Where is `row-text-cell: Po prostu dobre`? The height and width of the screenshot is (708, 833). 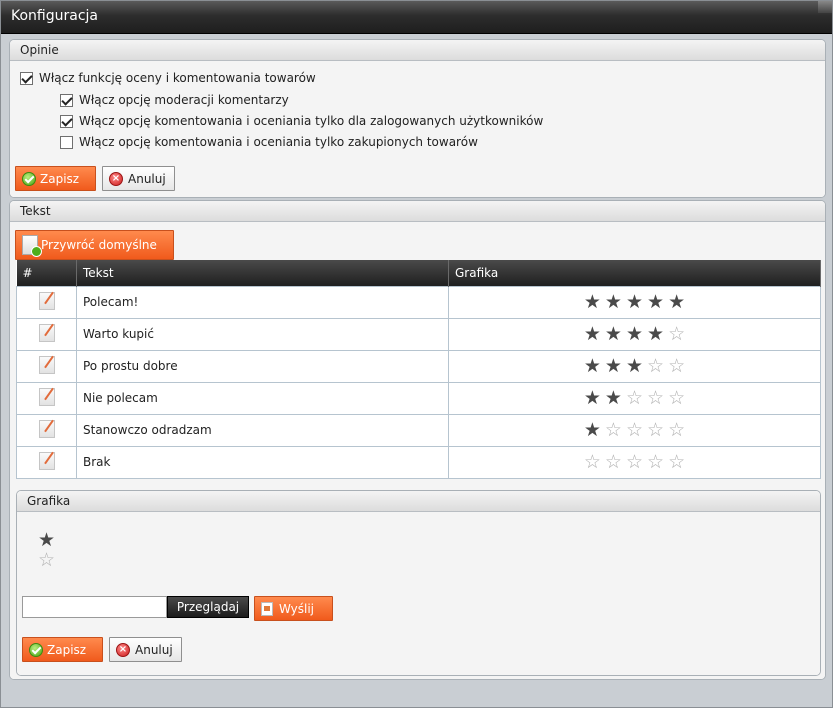 row-text-cell: Po prostu dobre is located at coordinates (262, 366).